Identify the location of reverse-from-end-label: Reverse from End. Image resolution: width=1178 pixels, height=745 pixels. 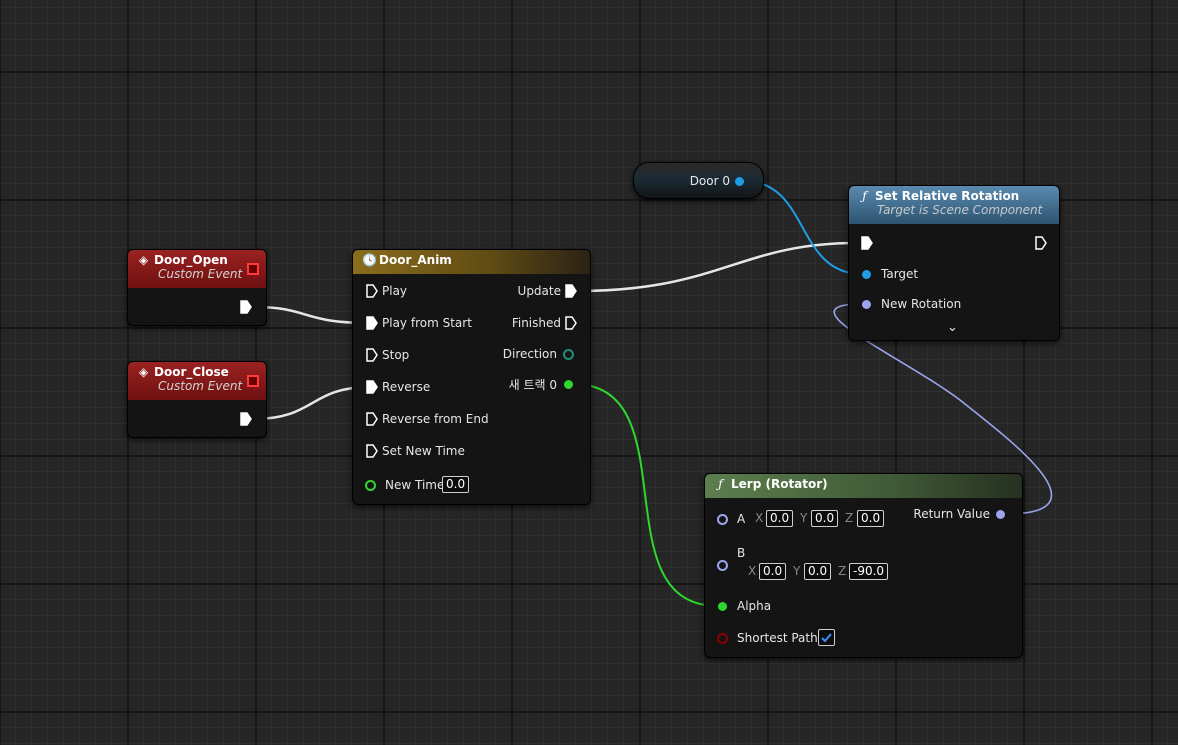
(435, 419).